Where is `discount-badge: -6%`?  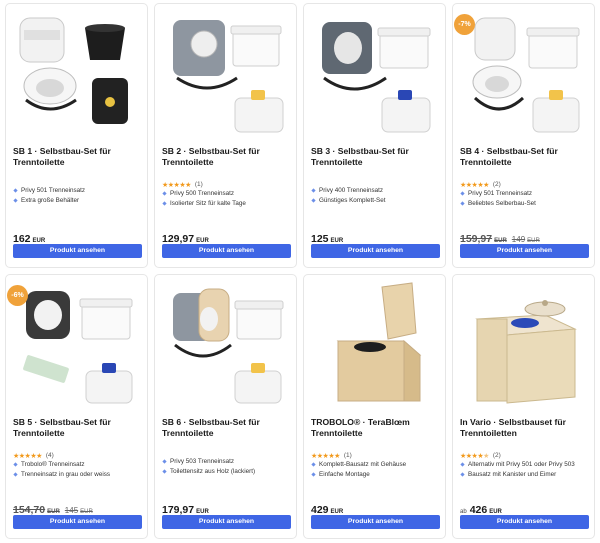
discount-badge: -6% is located at coordinates (17, 295).